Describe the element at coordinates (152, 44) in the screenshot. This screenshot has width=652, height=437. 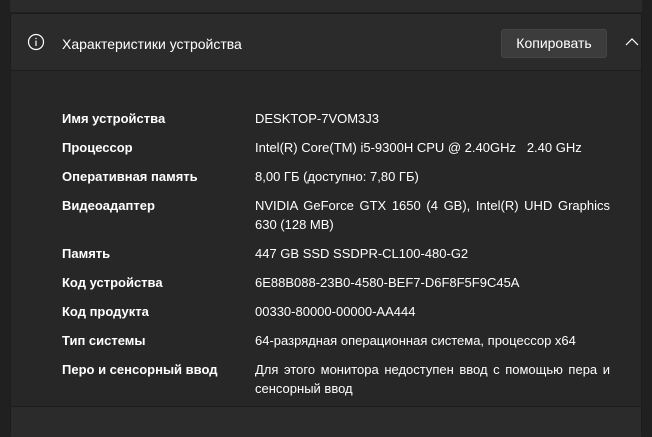
I see `panel-title: Характеристики устройства` at that location.